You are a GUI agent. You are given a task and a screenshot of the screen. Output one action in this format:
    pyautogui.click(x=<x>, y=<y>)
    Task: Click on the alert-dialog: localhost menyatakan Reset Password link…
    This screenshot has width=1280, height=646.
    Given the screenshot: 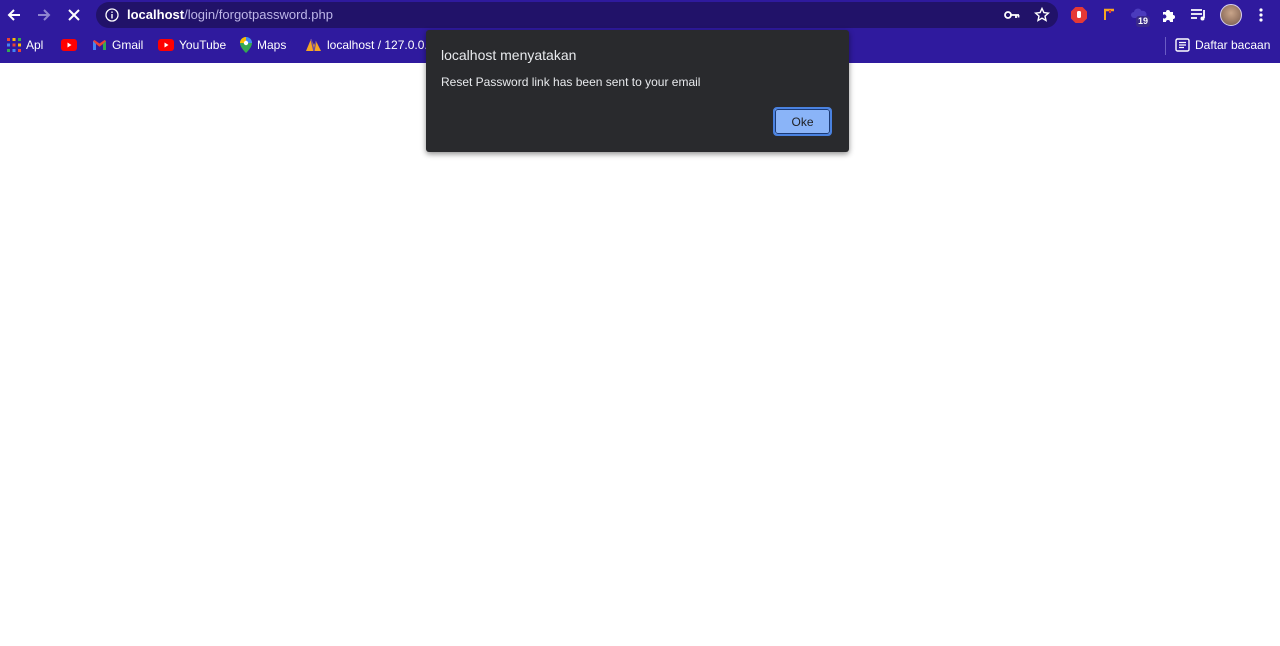 What is the action you would take?
    pyautogui.click(x=637, y=91)
    